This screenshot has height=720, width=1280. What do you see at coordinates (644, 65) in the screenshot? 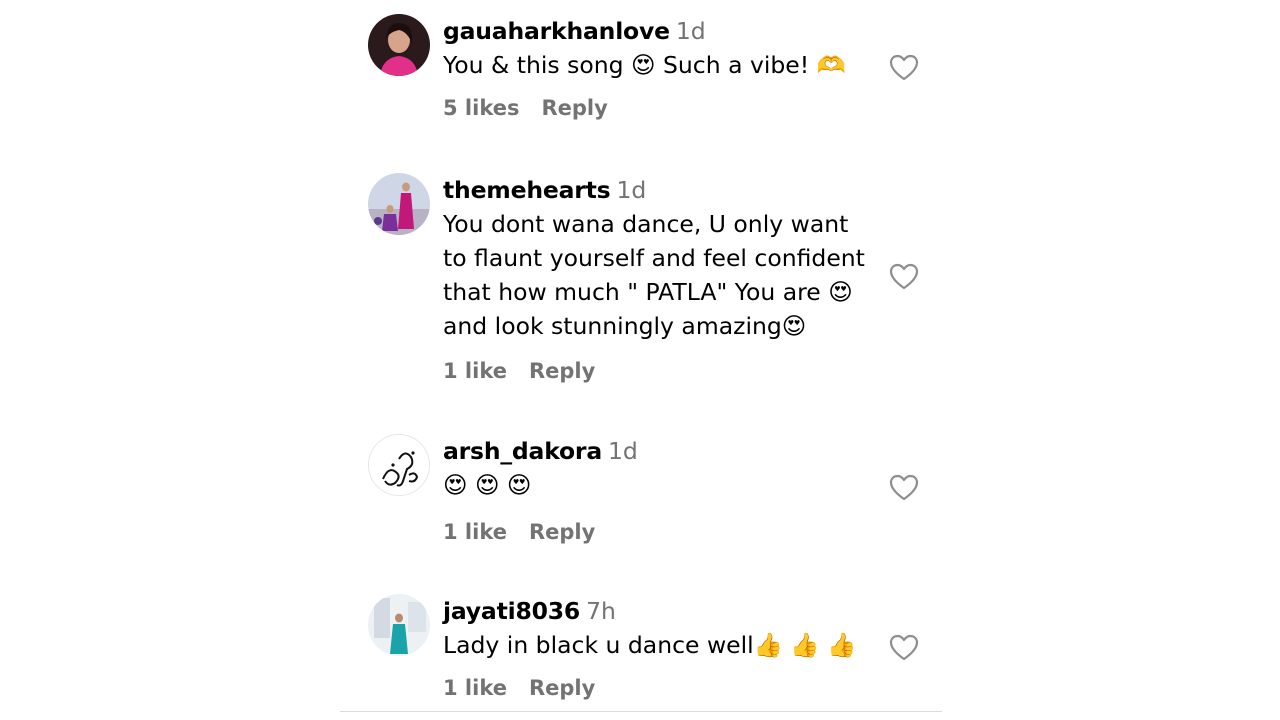
I see `comment-text: You & this song 😍 Such a vibe! 🫶` at bounding box center [644, 65].